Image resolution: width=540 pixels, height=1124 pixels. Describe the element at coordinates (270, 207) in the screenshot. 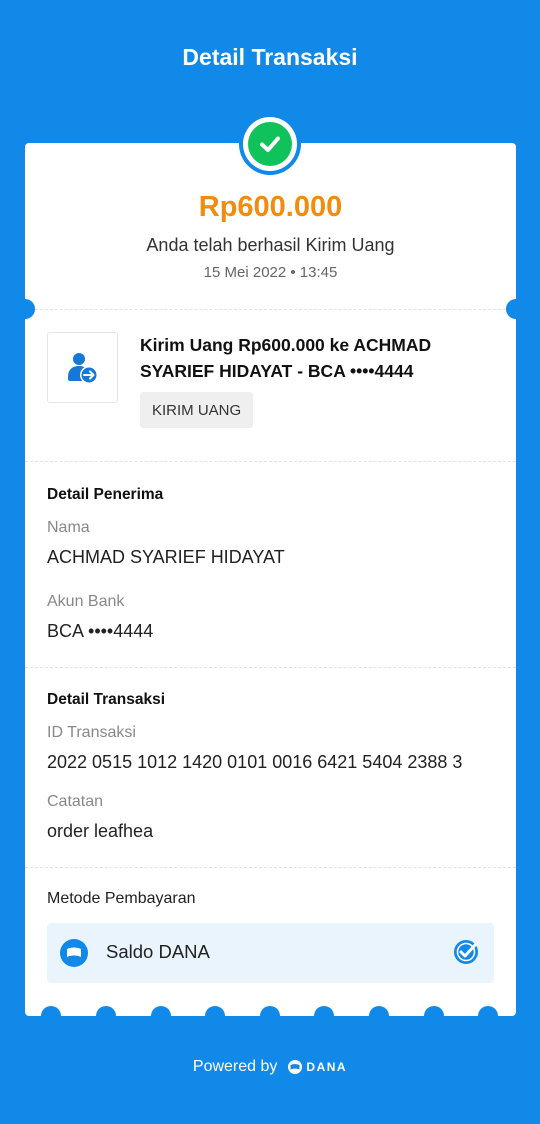

I see `transaction-amount: Rp600.000` at that location.